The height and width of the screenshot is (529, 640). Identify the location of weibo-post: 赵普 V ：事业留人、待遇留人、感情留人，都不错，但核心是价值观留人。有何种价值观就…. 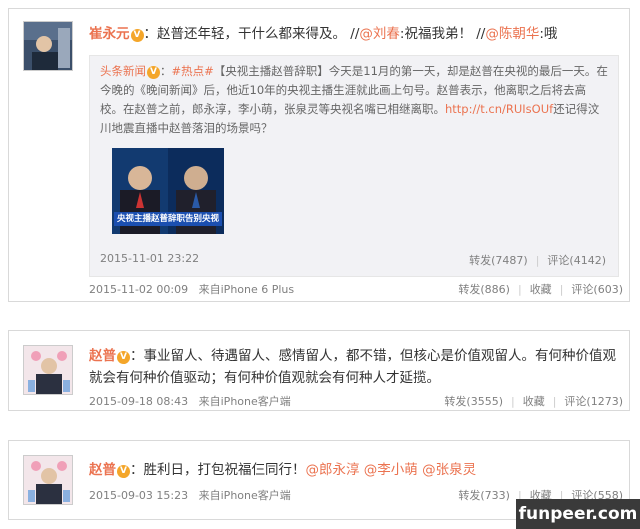
(319, 370).